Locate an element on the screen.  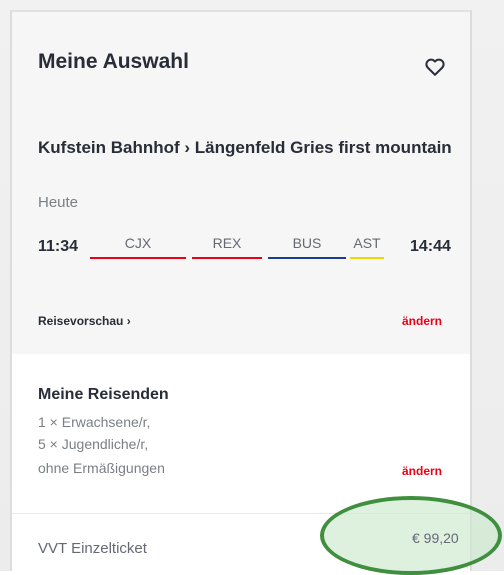
leg-cjx: CJX is located at coordinates (138, 246).